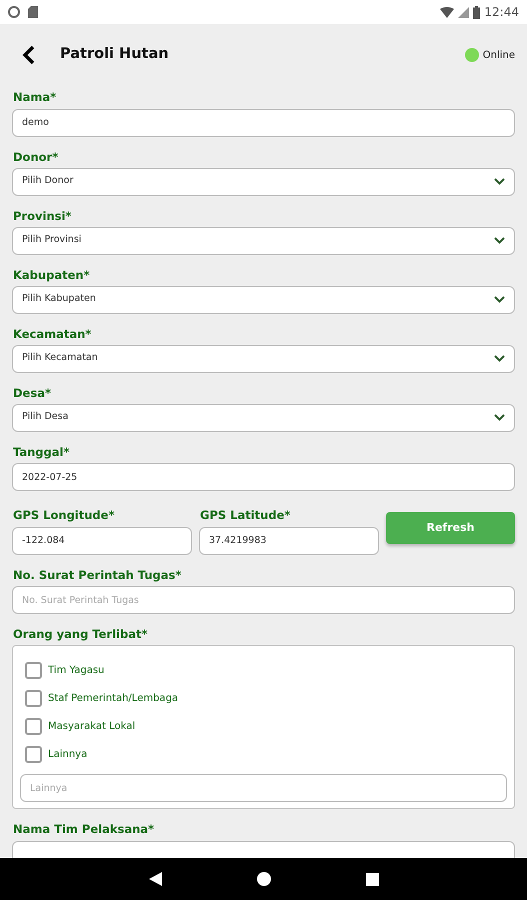 This screenshot has width=527, height=900. What do you see at coordinates (41, 451) in the screenshot?
I see `field-label: Tanggal*` at bounding box center [41, 451].